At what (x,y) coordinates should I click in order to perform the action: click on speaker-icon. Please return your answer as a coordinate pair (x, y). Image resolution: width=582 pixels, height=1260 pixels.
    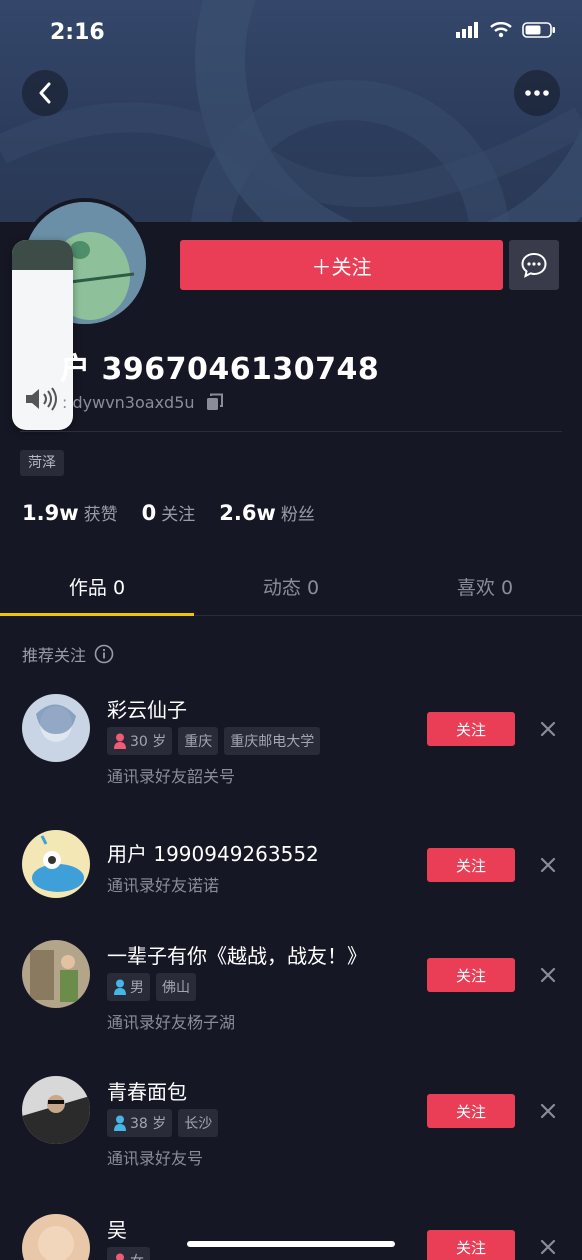
    Looking at the image, I should click on (41, 399).